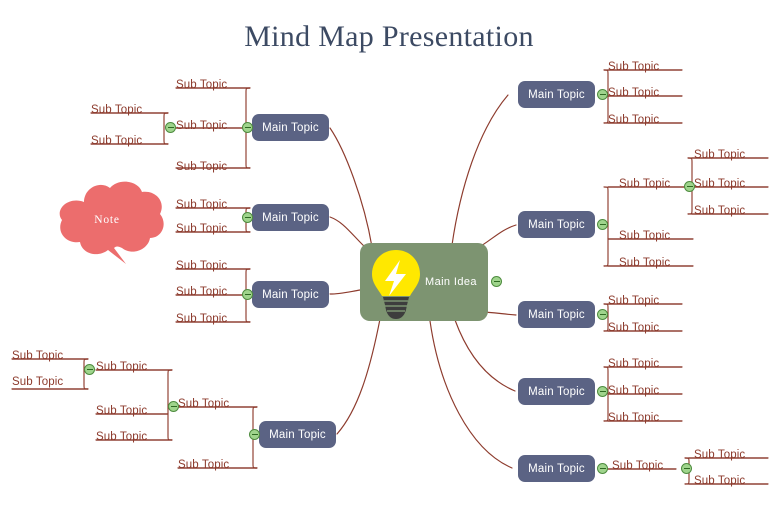 The height and width of the screenshot is (509, 778). I want to click on note-cloud-icon, so click(111, 222).